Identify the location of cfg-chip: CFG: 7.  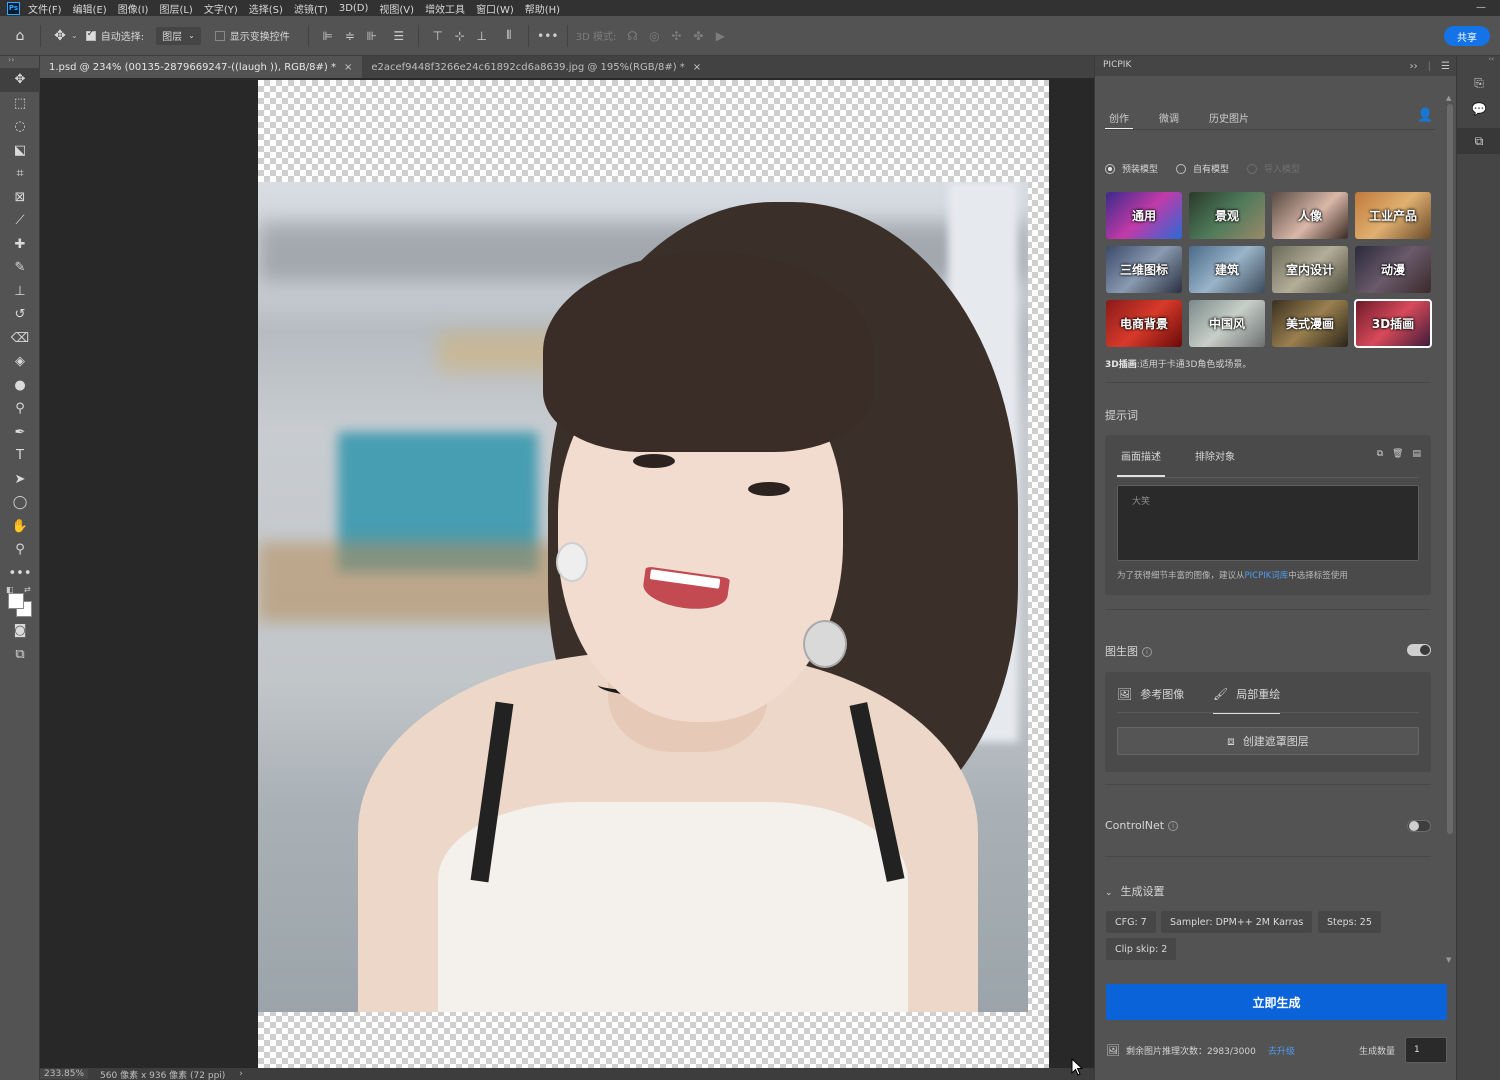
(1131, 922).